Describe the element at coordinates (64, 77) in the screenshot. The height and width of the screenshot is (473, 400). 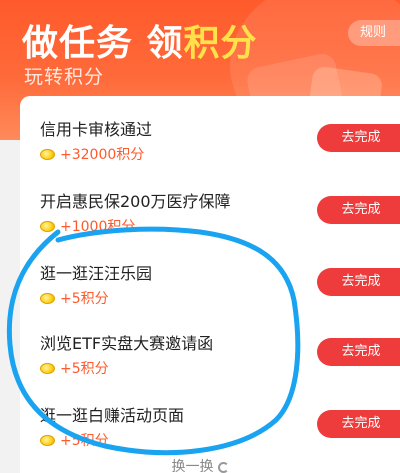
I see `page-subtitle: 玩转积分` at that location.